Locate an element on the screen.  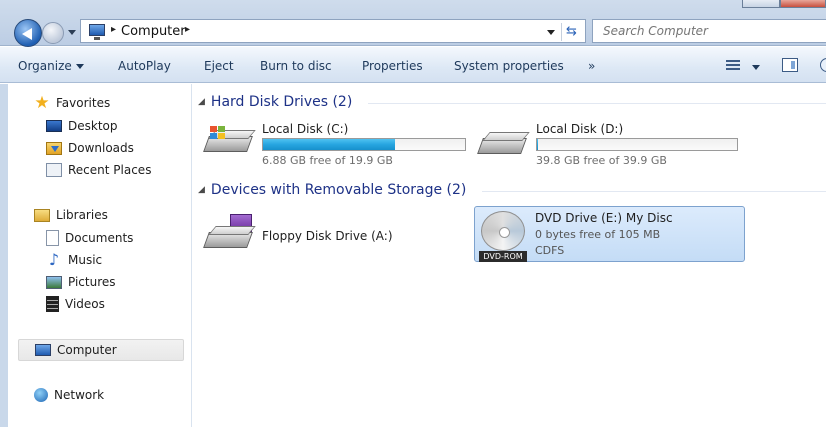
nav-pictures: Pictures is located at coordinates (81, 282).